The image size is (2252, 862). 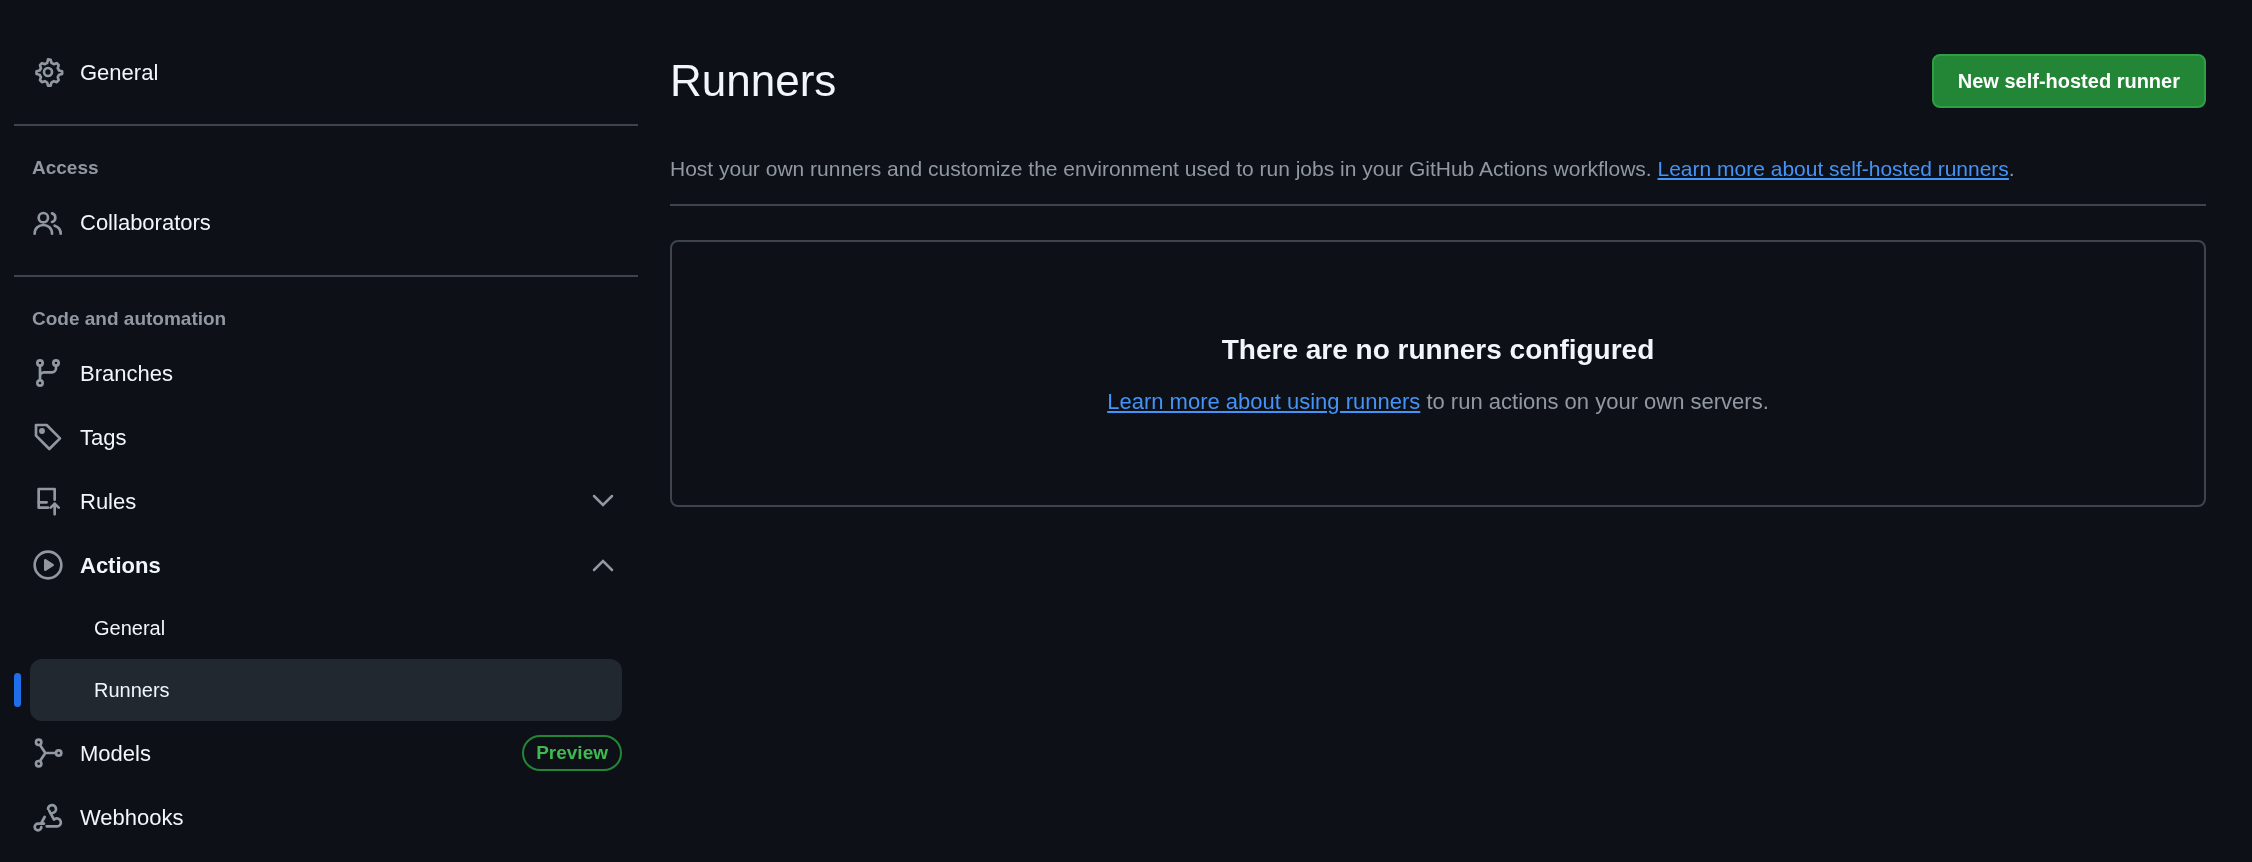 I want to click on section-heading: Access, so click(x=65, y=167).